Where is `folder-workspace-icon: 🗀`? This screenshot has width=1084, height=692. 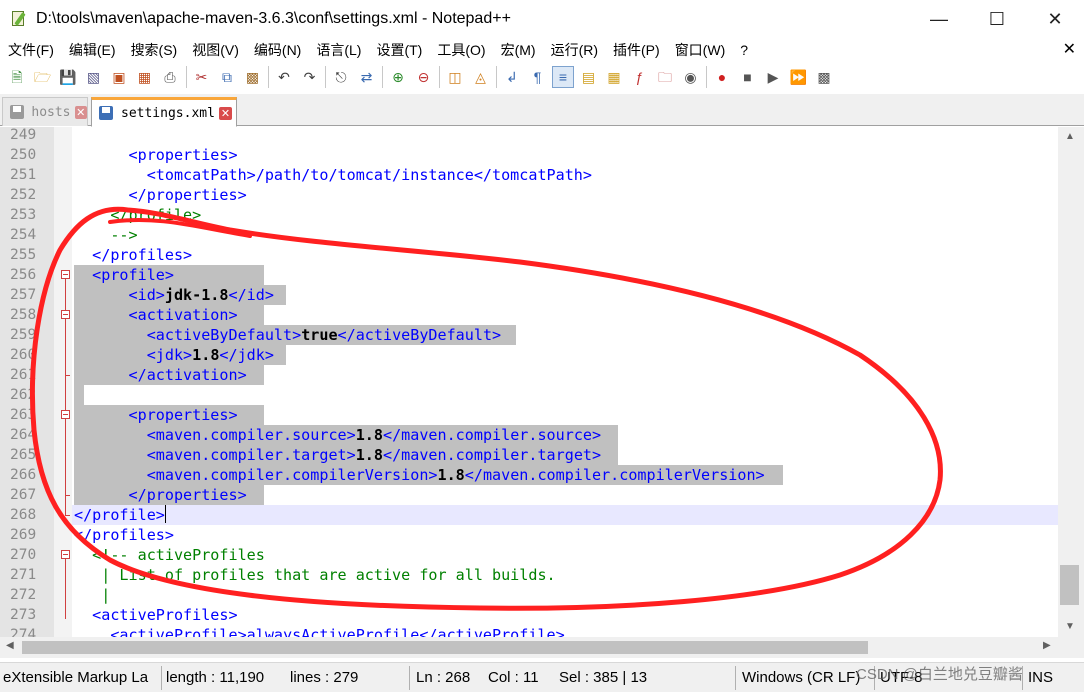 folder-workspace-icon: 🗀 is located at coordinates (665, 77).